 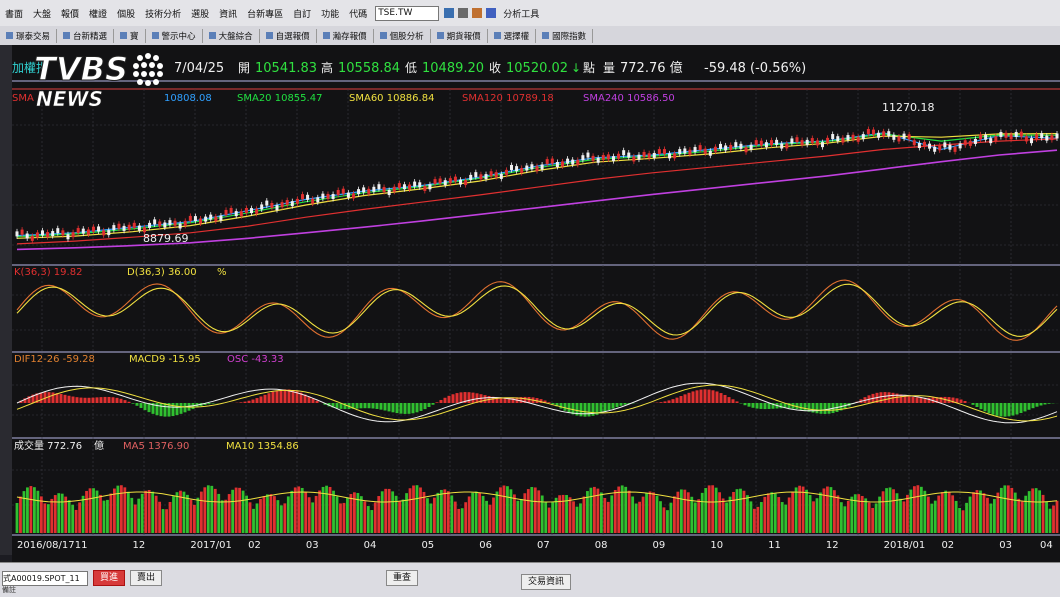 What do you see at coordinates (609, 68) in the screenshot?
I see `volume-label: 量` at bounding box center [609, 68].